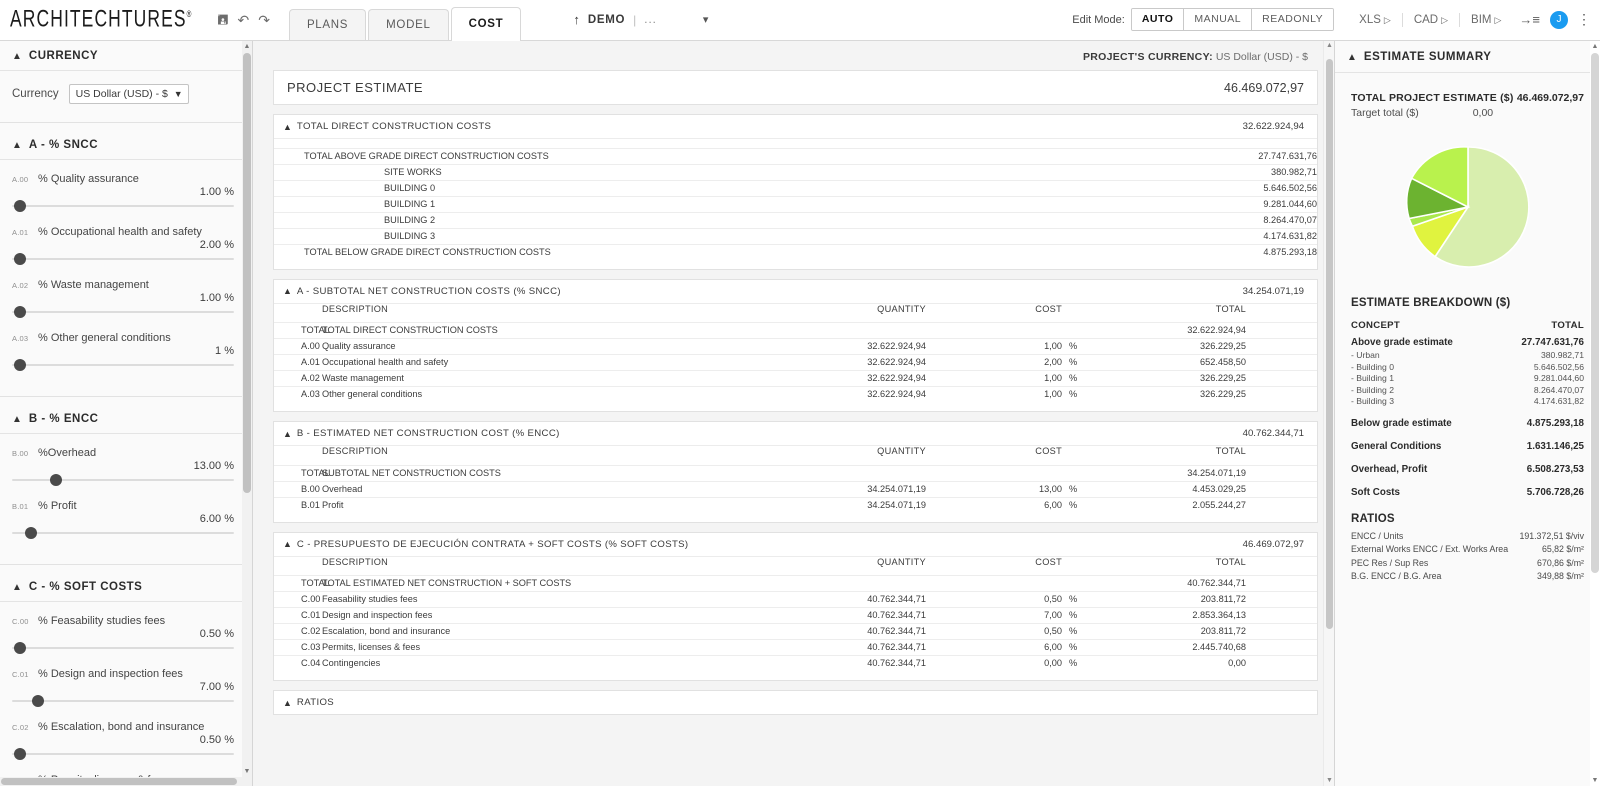  I want to click on row-total: 40.762.344,71, so click(1171, 583).